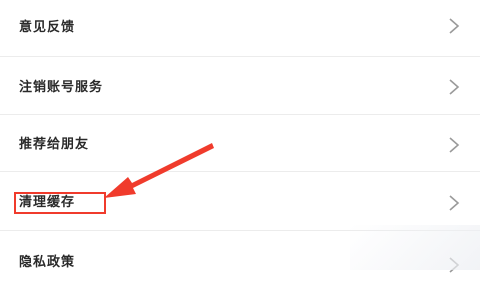 The height and width of the screenshot is (287, 480). I want to click on background-shade, so click(415, 247).